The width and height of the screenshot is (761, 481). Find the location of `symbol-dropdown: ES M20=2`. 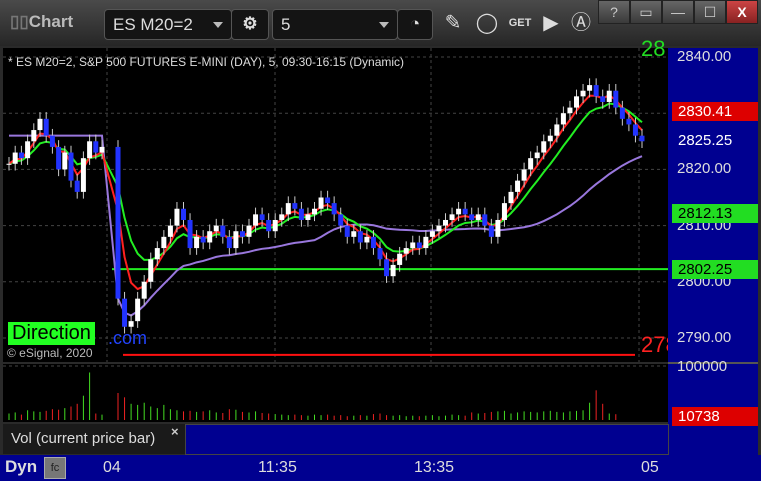

symbol-dropdown: ES M20=2 is located at coordinates (168, 24).